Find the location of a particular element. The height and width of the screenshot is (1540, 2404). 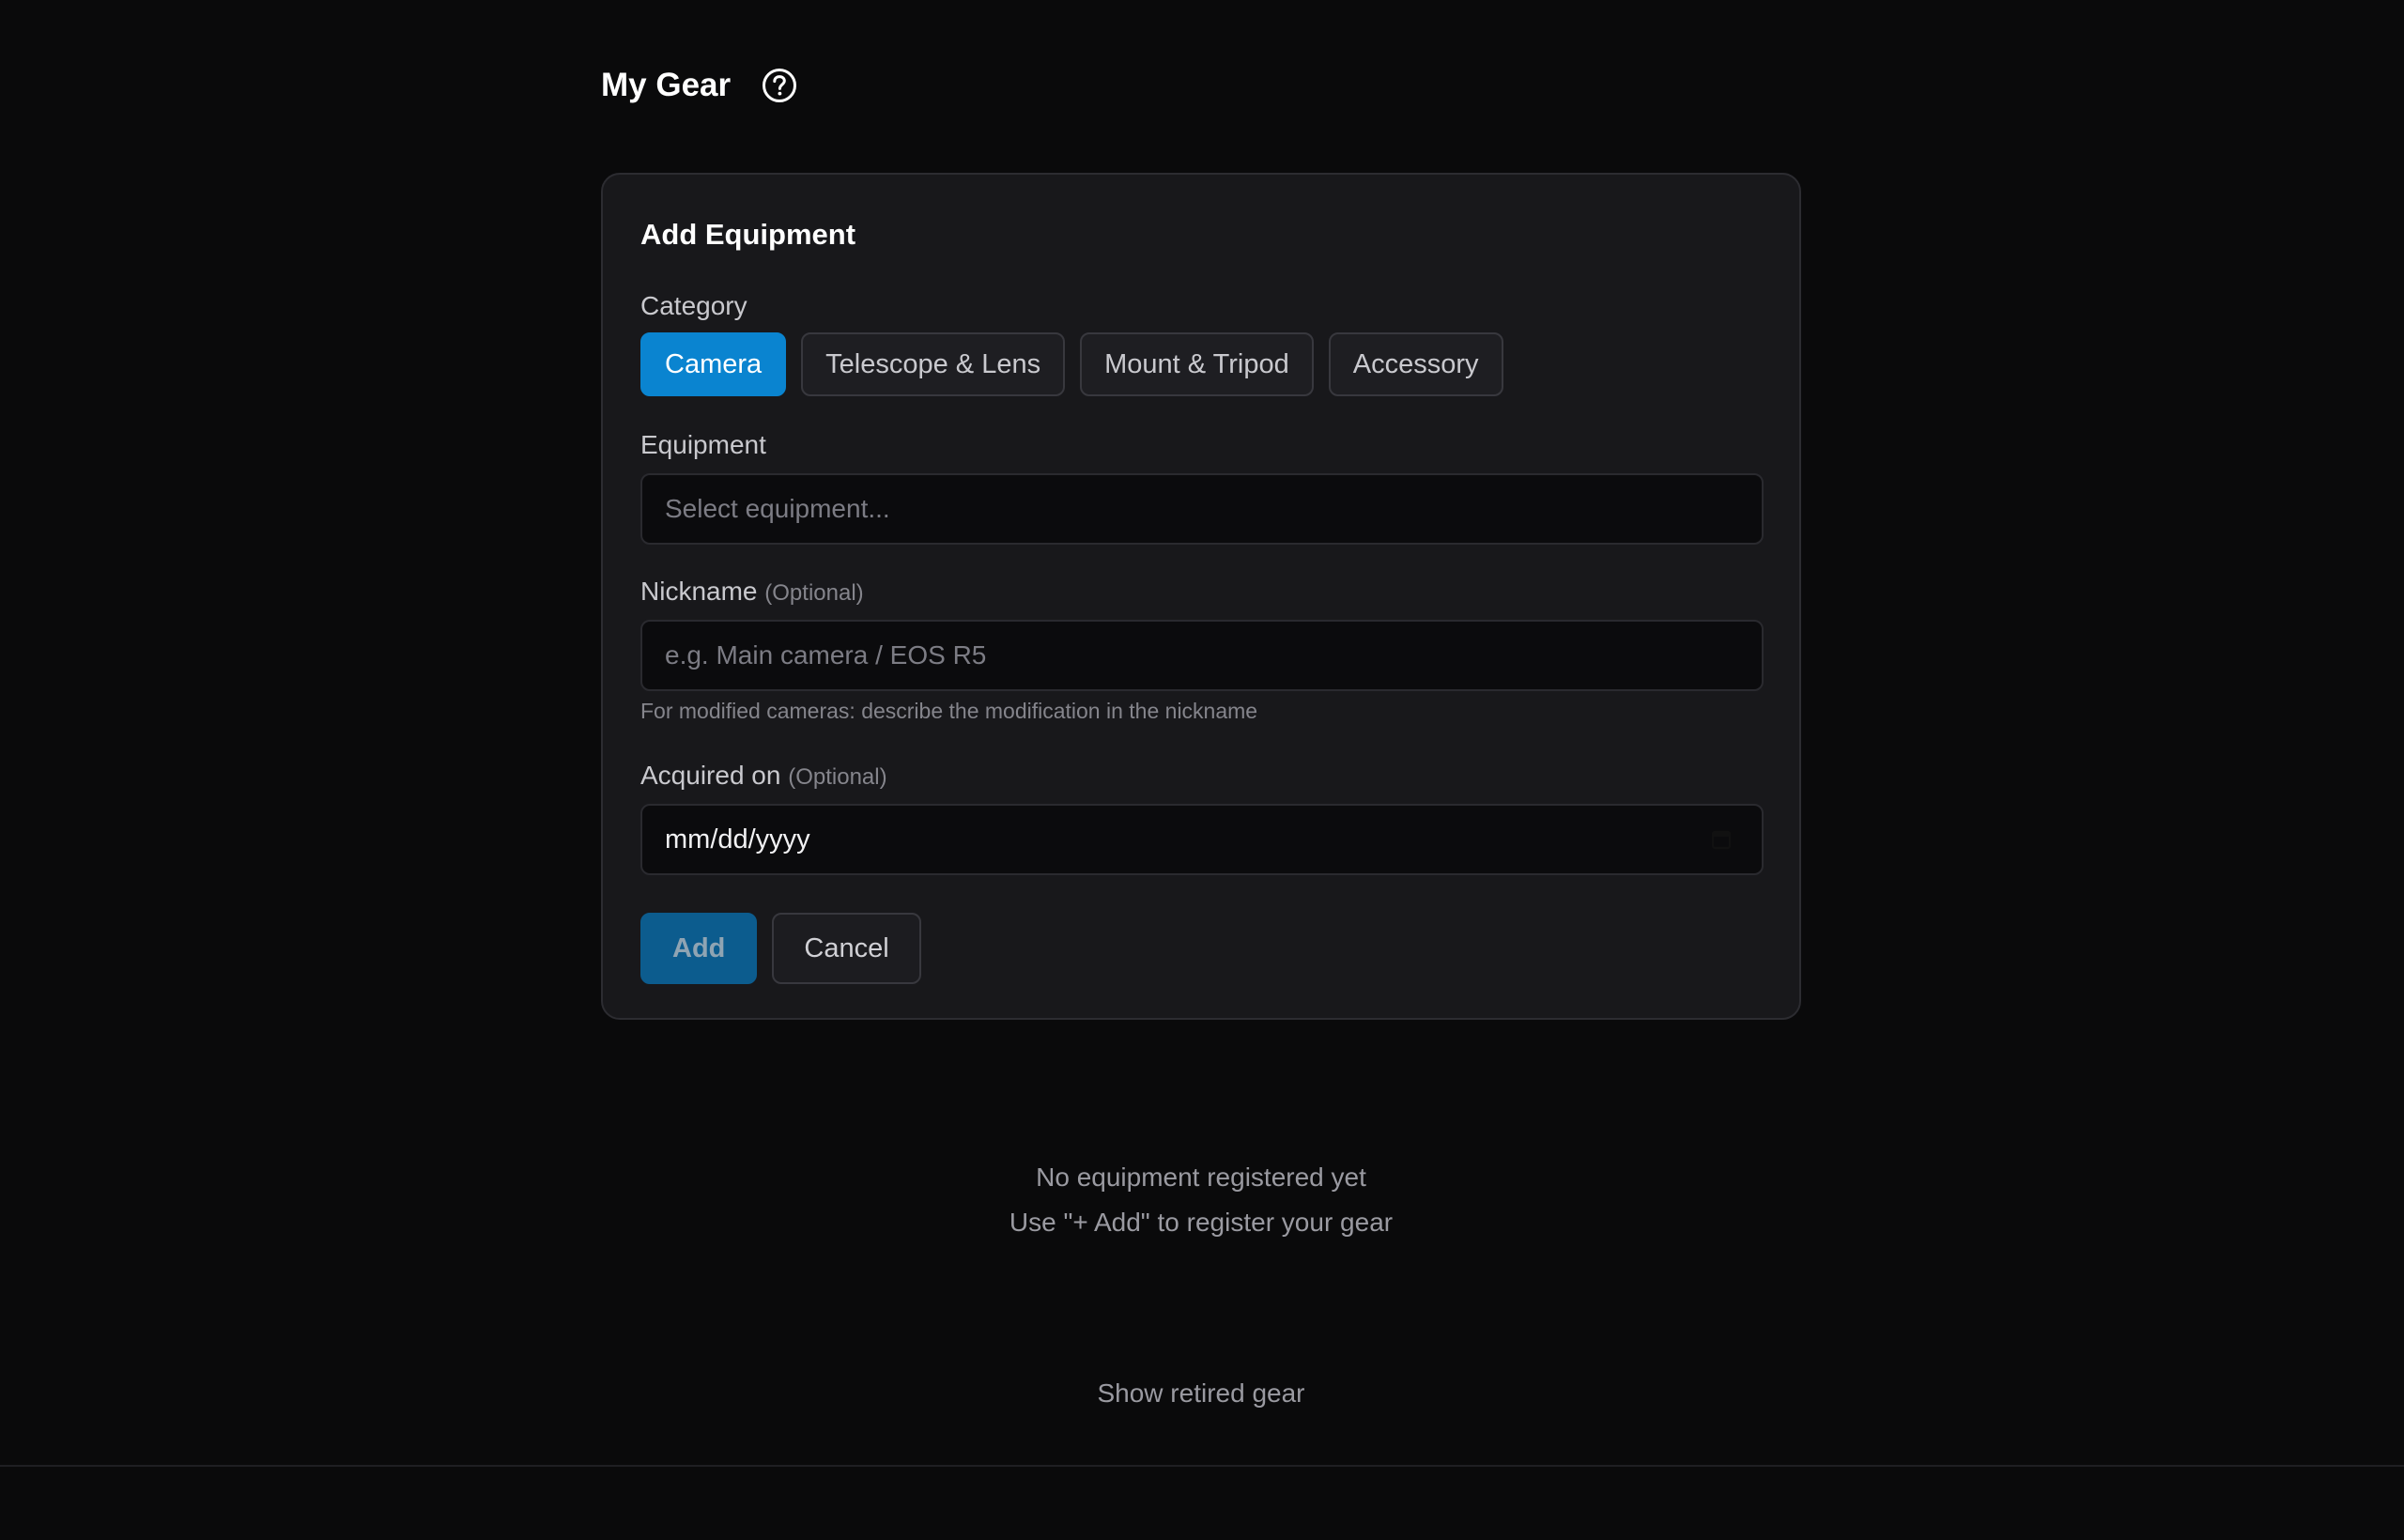

cancel-button: Cancel is located at coordinates (846, 948).